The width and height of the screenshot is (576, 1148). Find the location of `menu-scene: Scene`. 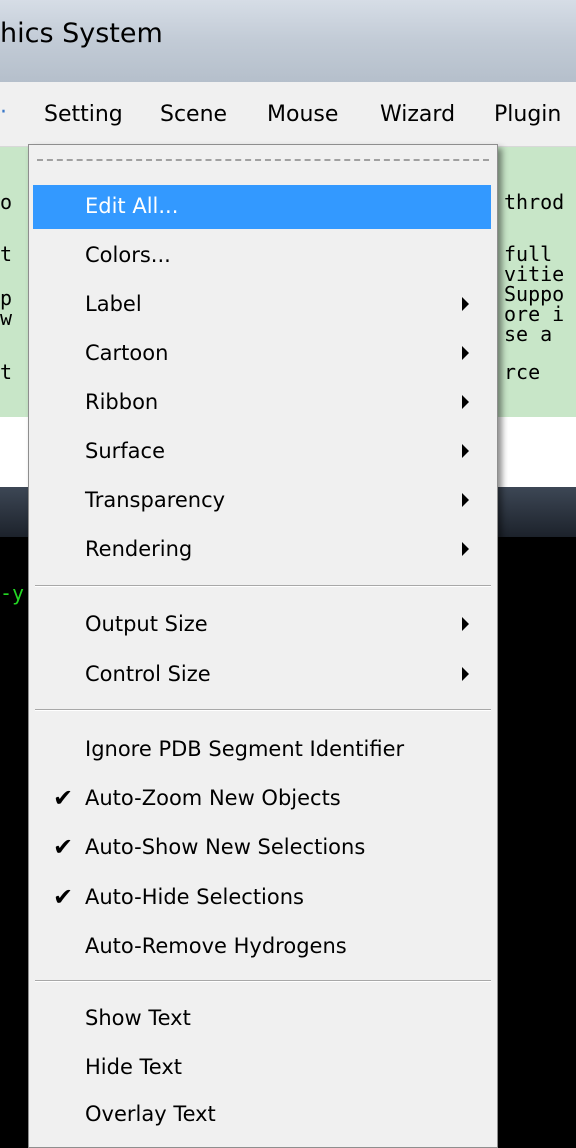

menu-scene: Scene is located at coordinates (193, 114).